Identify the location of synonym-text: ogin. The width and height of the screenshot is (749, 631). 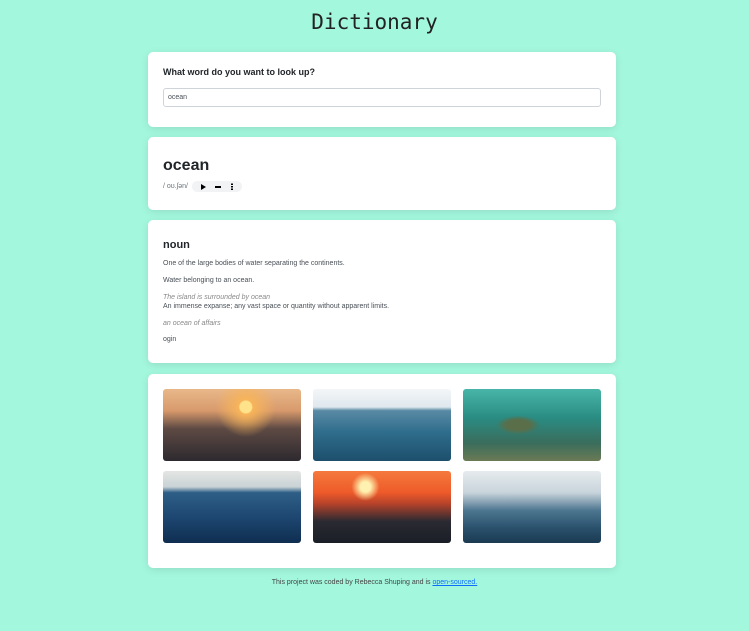
(170, 339).